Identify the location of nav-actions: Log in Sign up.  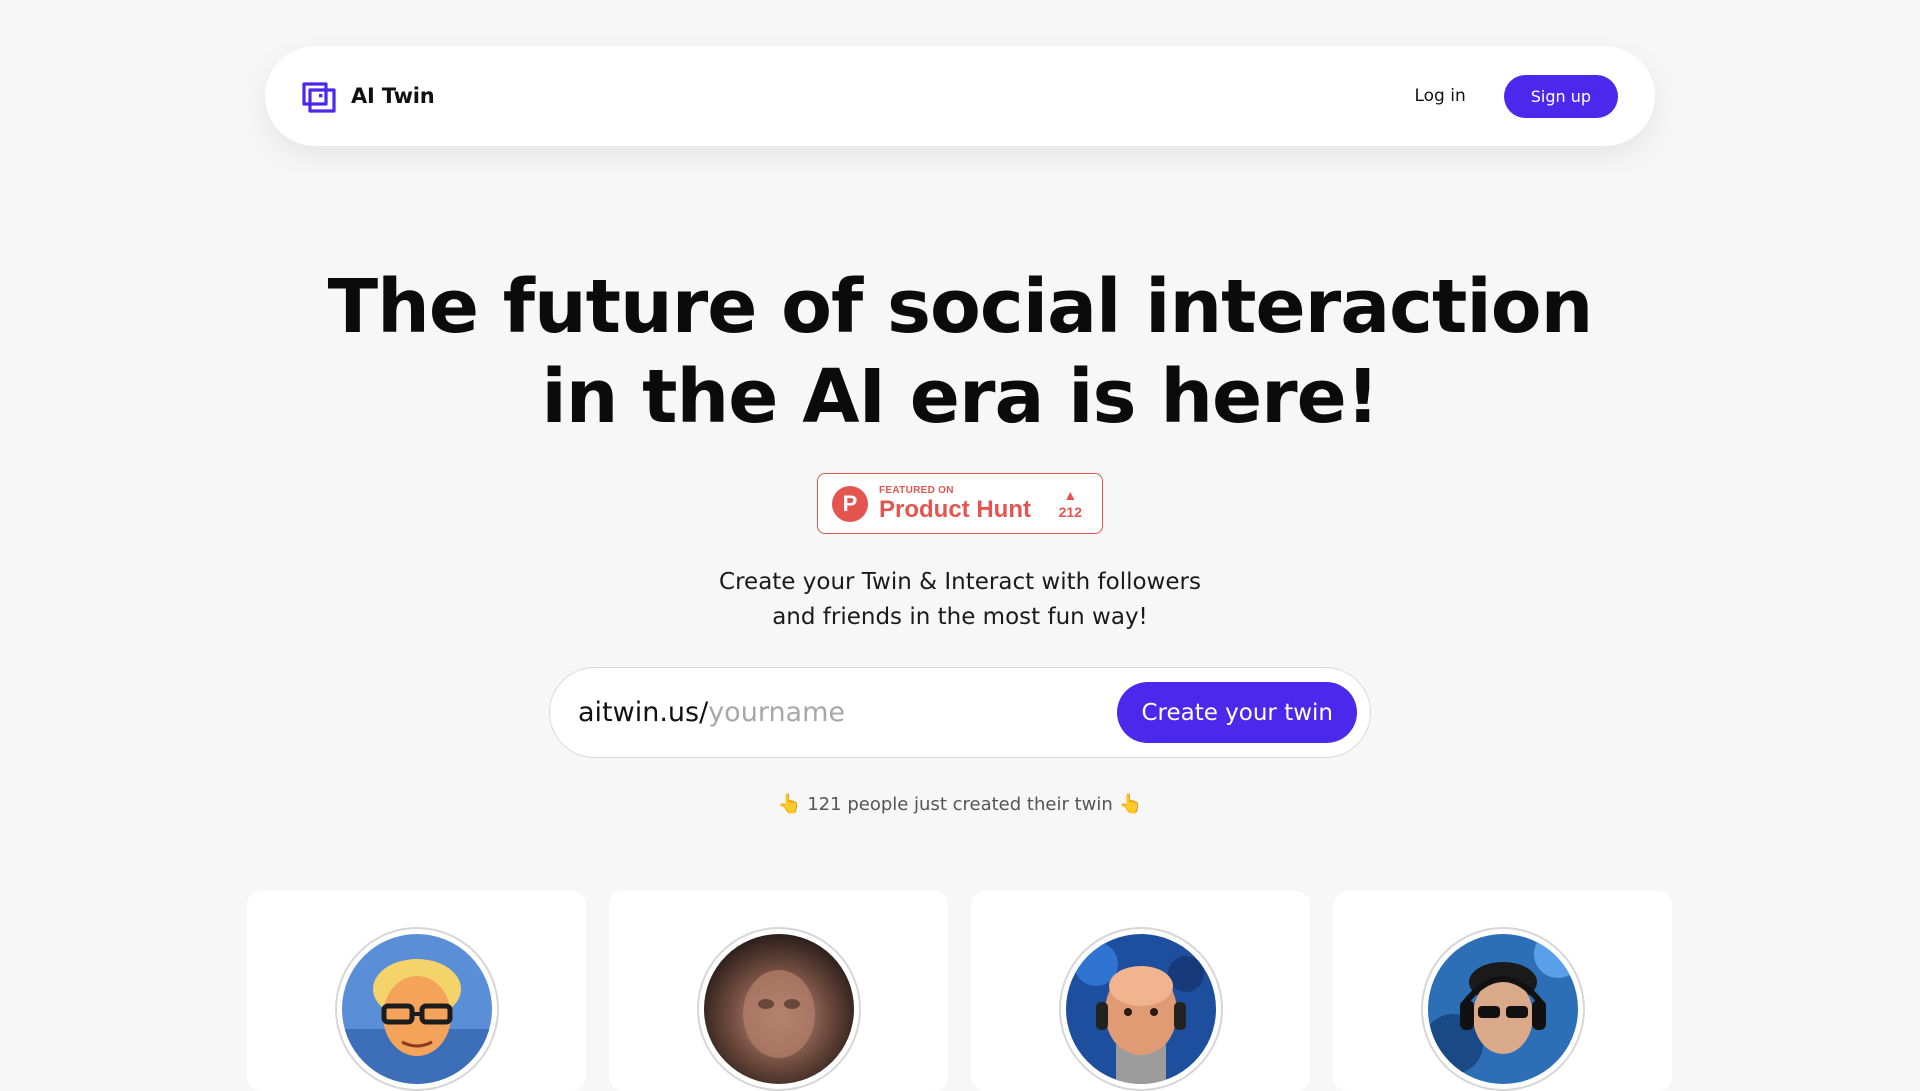
(1516, 96).